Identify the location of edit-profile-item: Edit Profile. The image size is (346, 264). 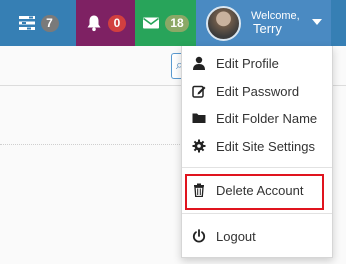
(257, 63).